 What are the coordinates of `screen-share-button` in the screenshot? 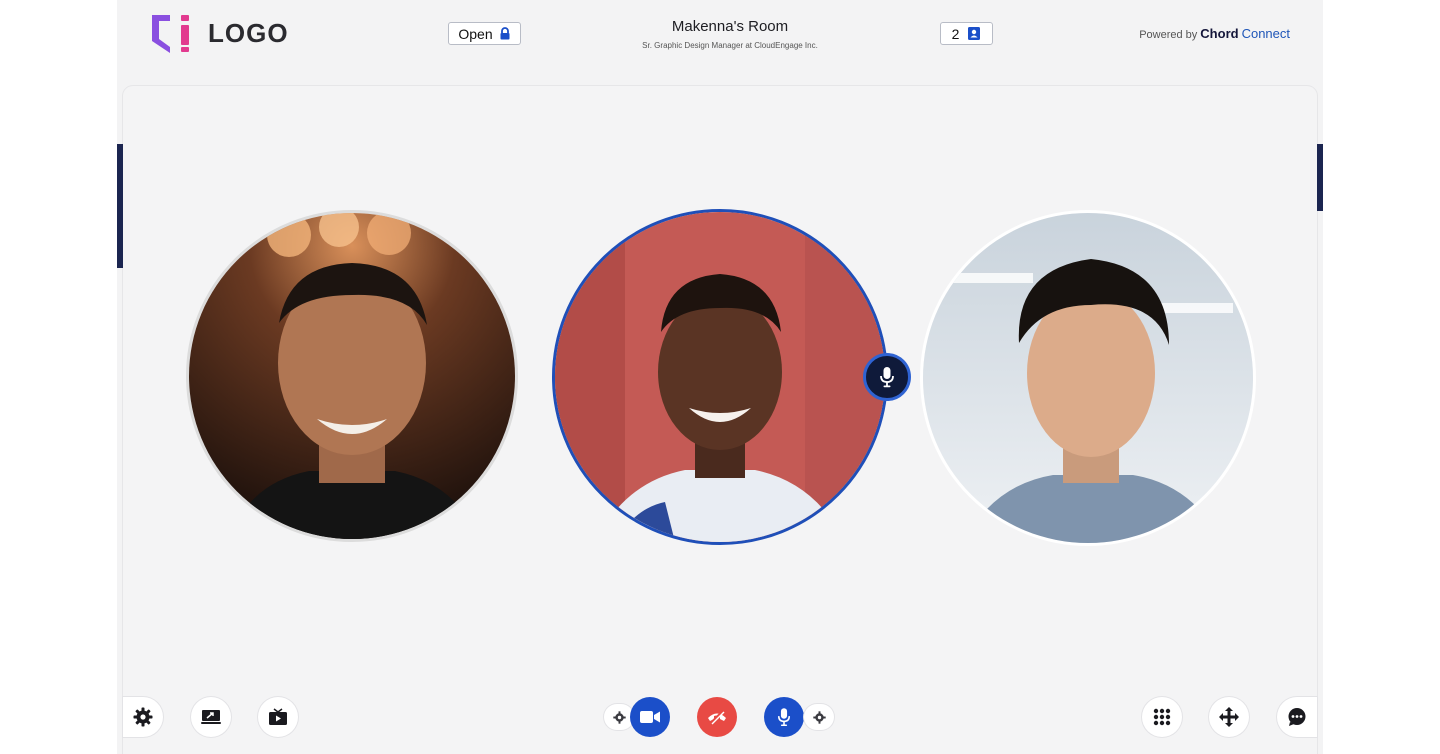 It's located at (211, 717).